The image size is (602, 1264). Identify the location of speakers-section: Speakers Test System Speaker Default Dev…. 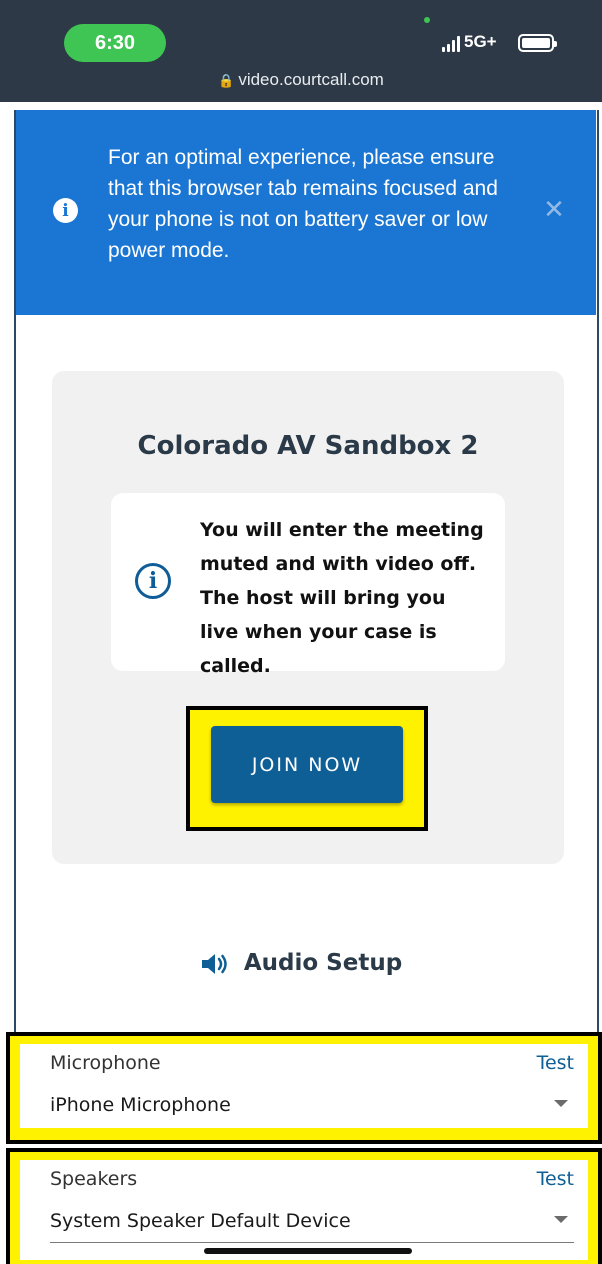
(304, 1210).